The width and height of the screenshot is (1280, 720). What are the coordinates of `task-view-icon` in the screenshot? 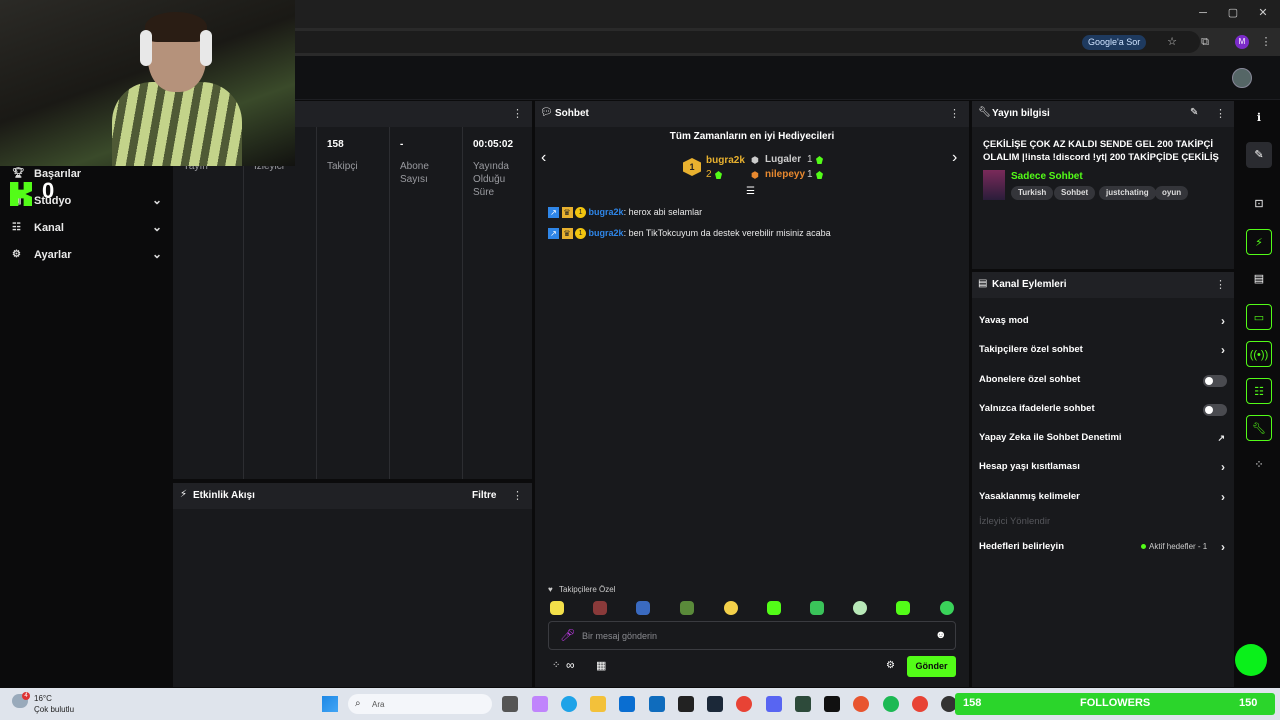 It's located at (510, 704).